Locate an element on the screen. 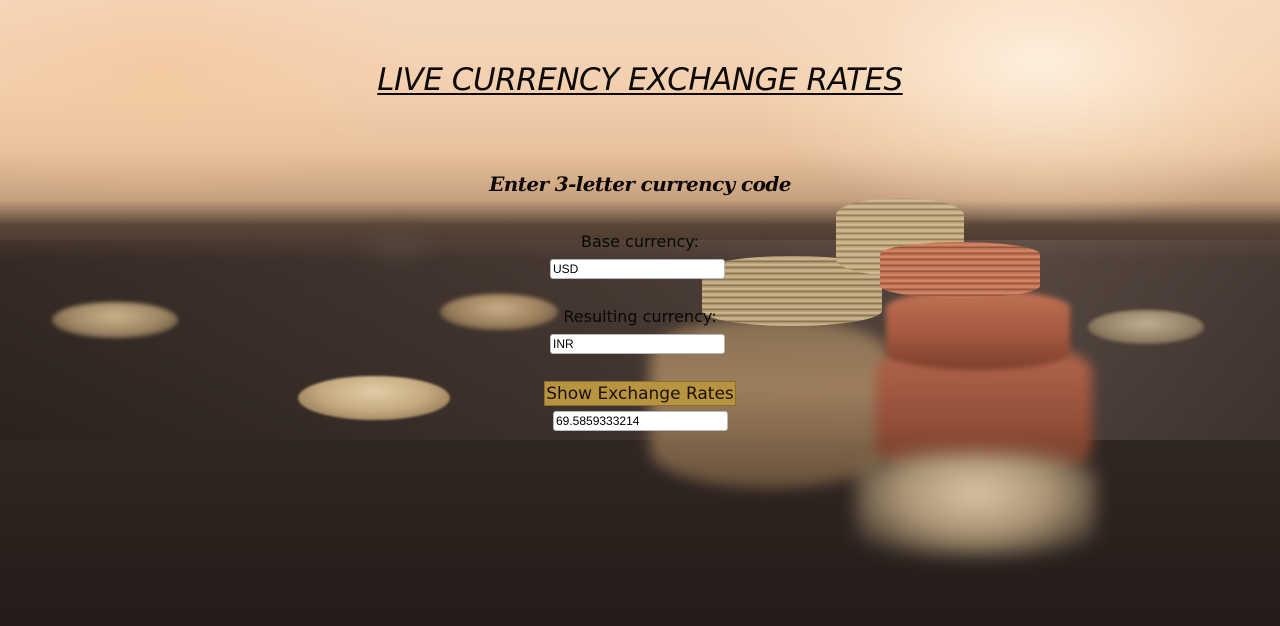 Image resolution: width=1280 pixels, height=626 pixels. page-title: LIVE CURRENCY EXCHANGE RATES is located at coordinates (640, 80).